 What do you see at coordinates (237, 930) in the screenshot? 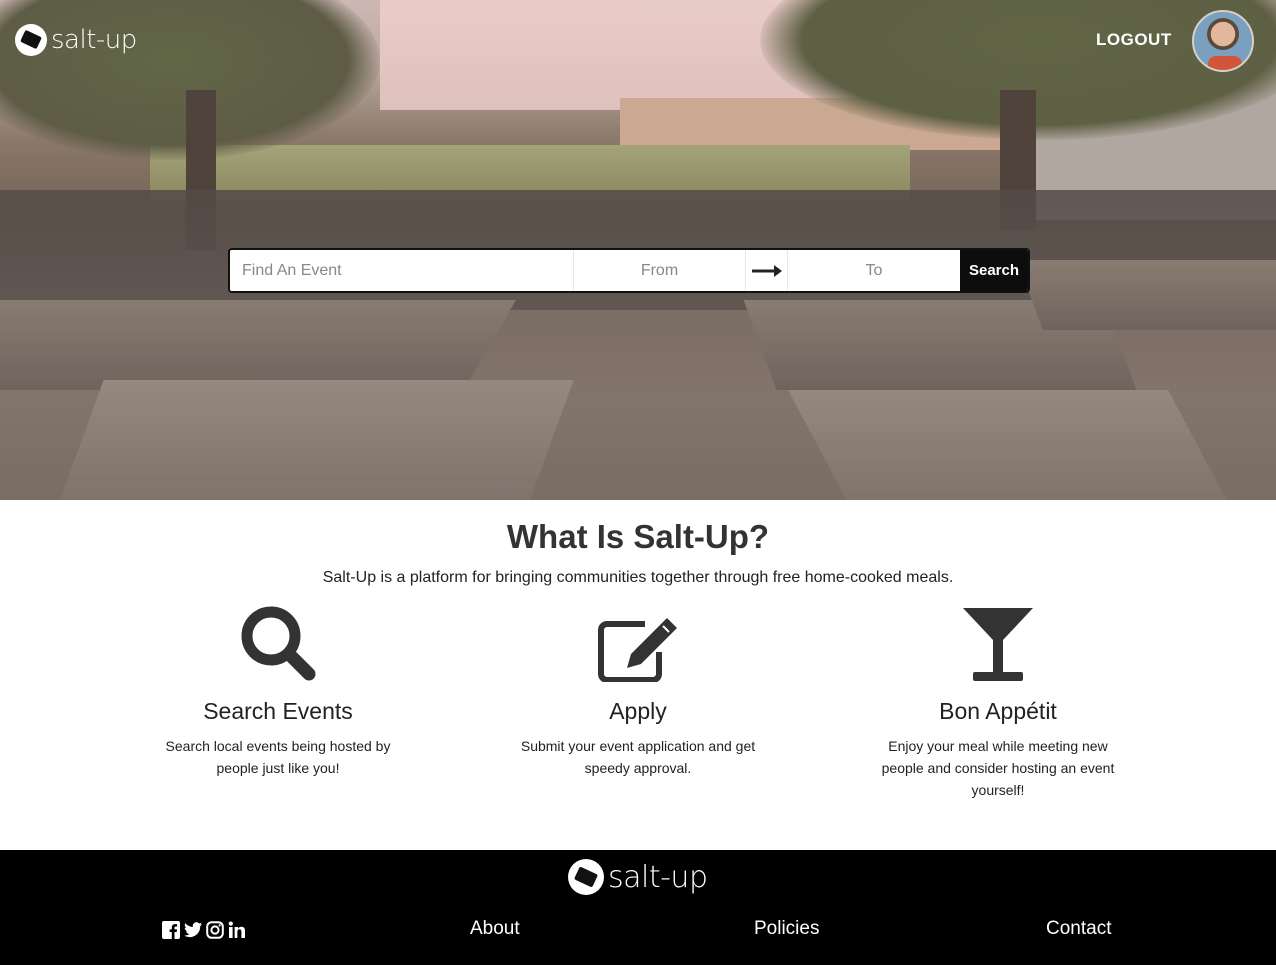
I see `linkedin-icon` at bounding box center [237, 930].